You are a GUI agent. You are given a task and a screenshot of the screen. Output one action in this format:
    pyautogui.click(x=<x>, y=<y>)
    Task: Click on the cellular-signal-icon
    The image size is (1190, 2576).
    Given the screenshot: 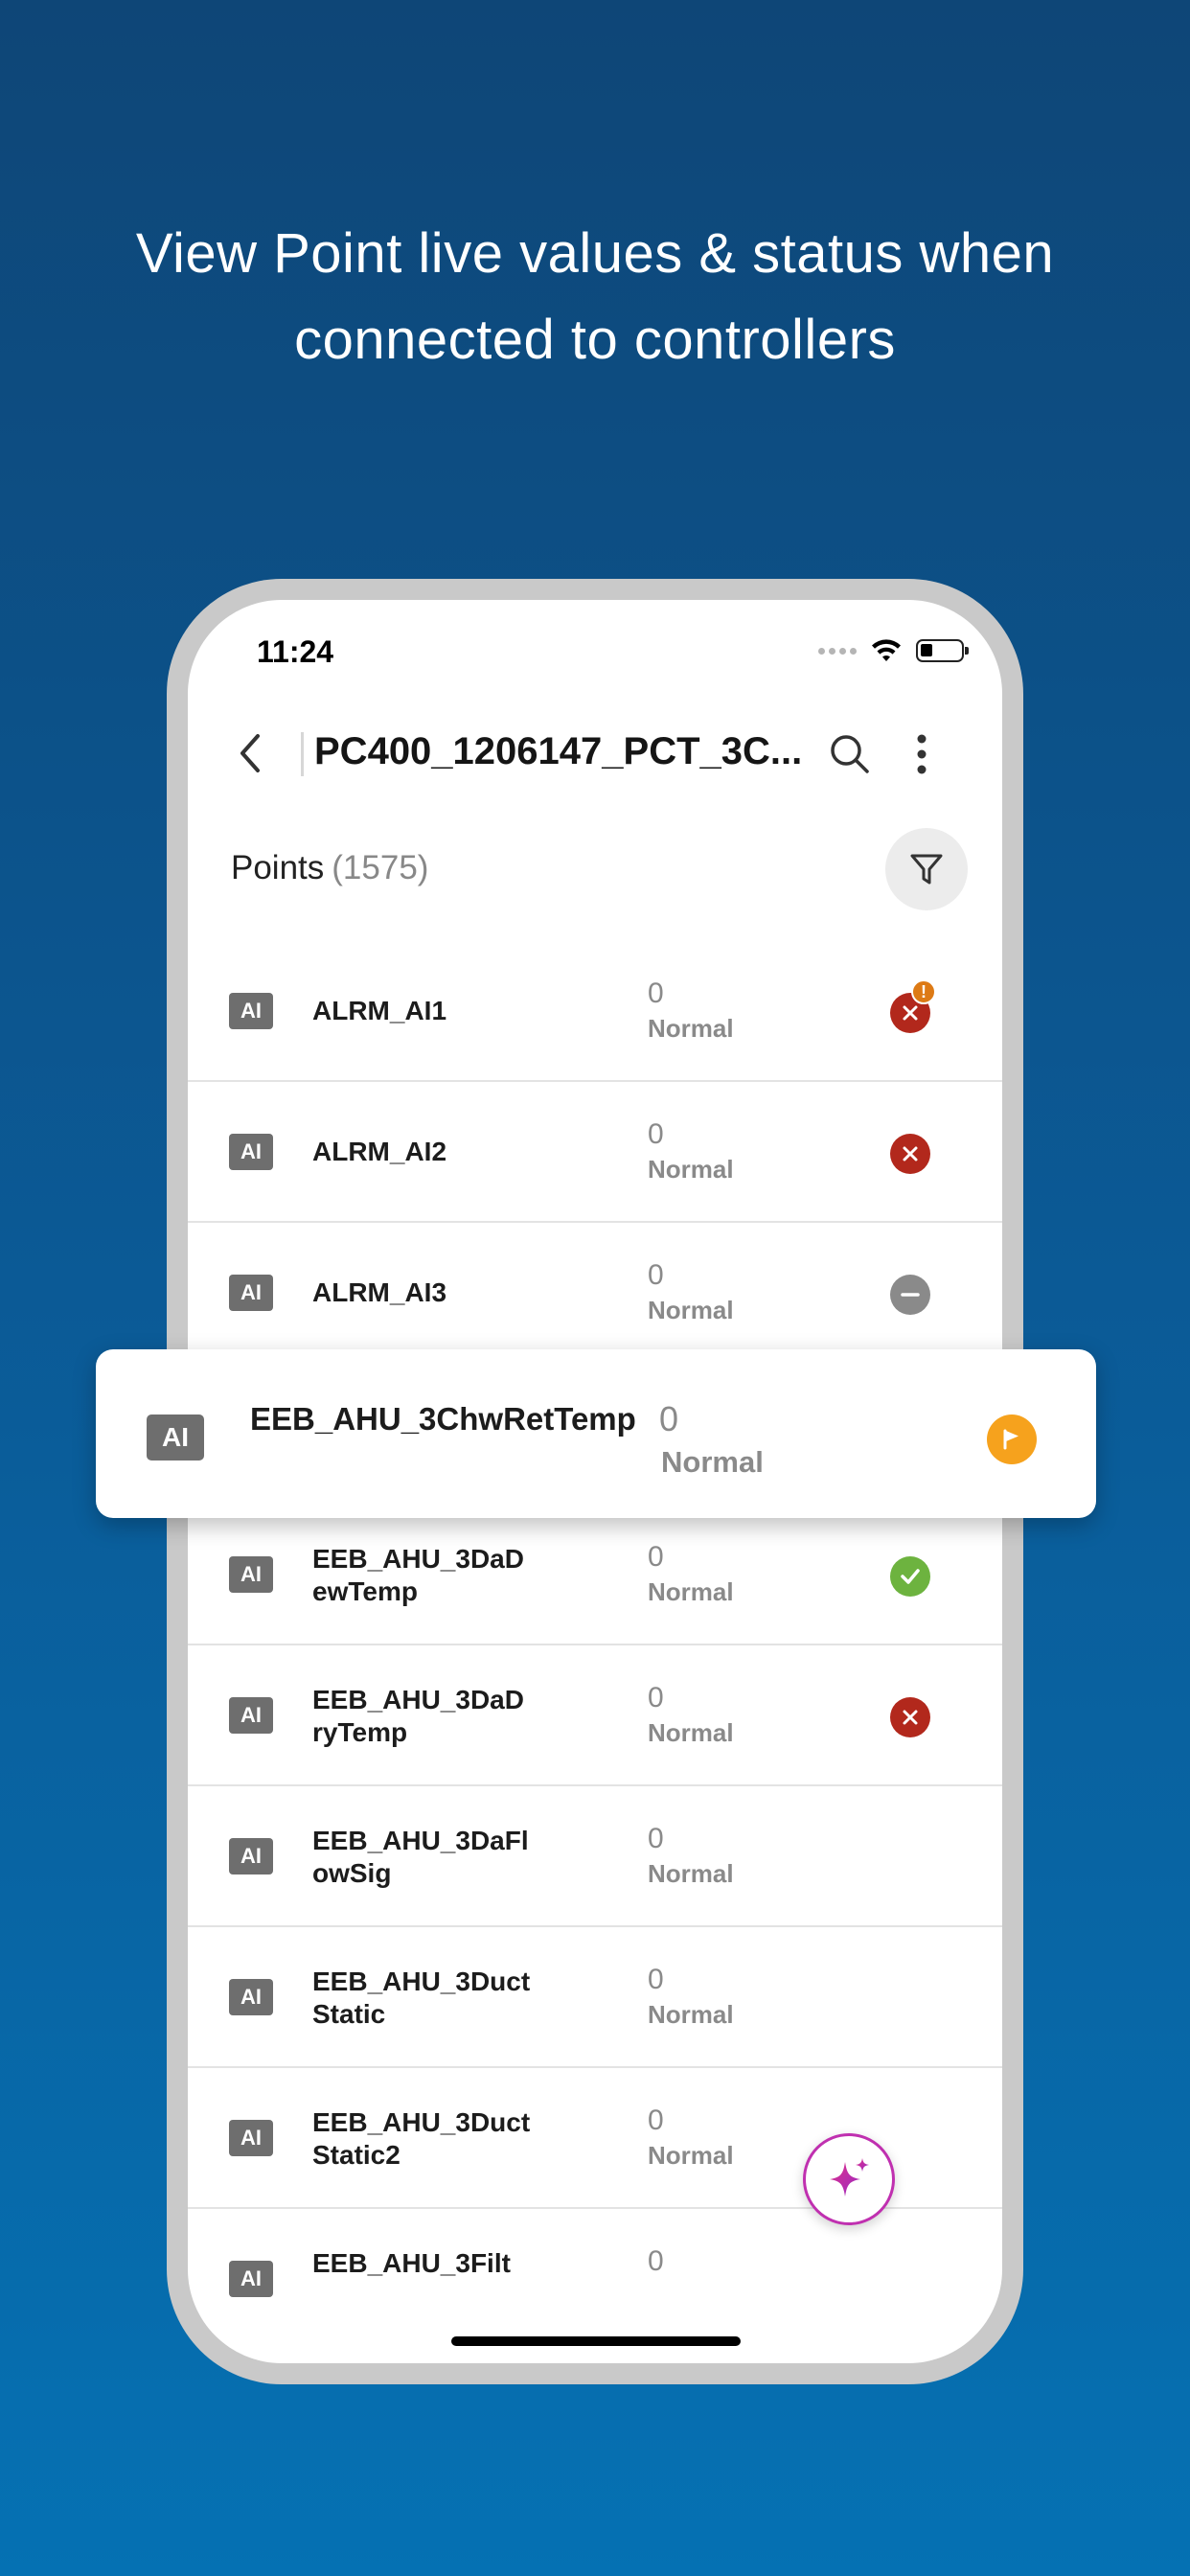 What is the action you would take?
    pyautogui.click(x=838, y=651)
    